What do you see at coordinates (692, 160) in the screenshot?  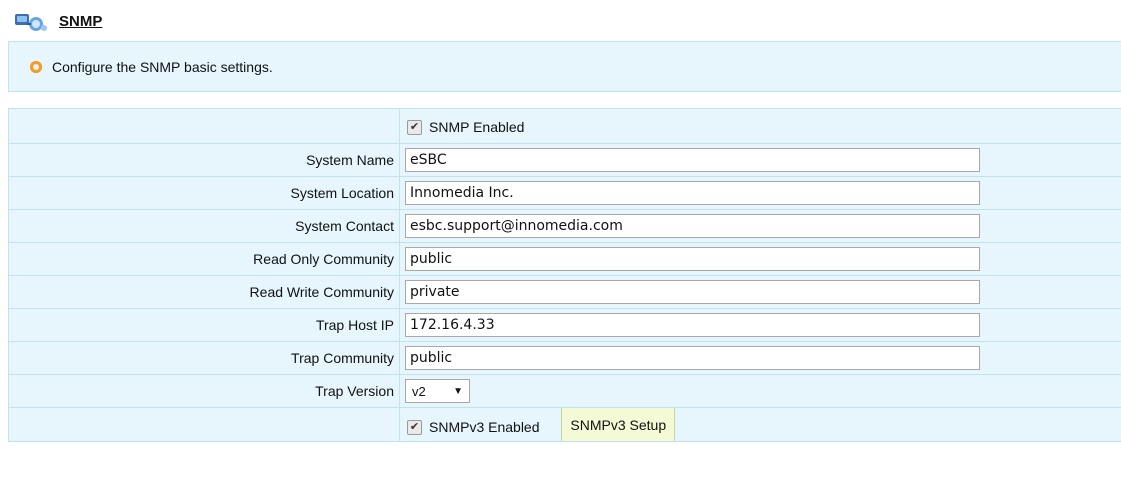 I see `system-name-input` at bounding box center [692, 160].